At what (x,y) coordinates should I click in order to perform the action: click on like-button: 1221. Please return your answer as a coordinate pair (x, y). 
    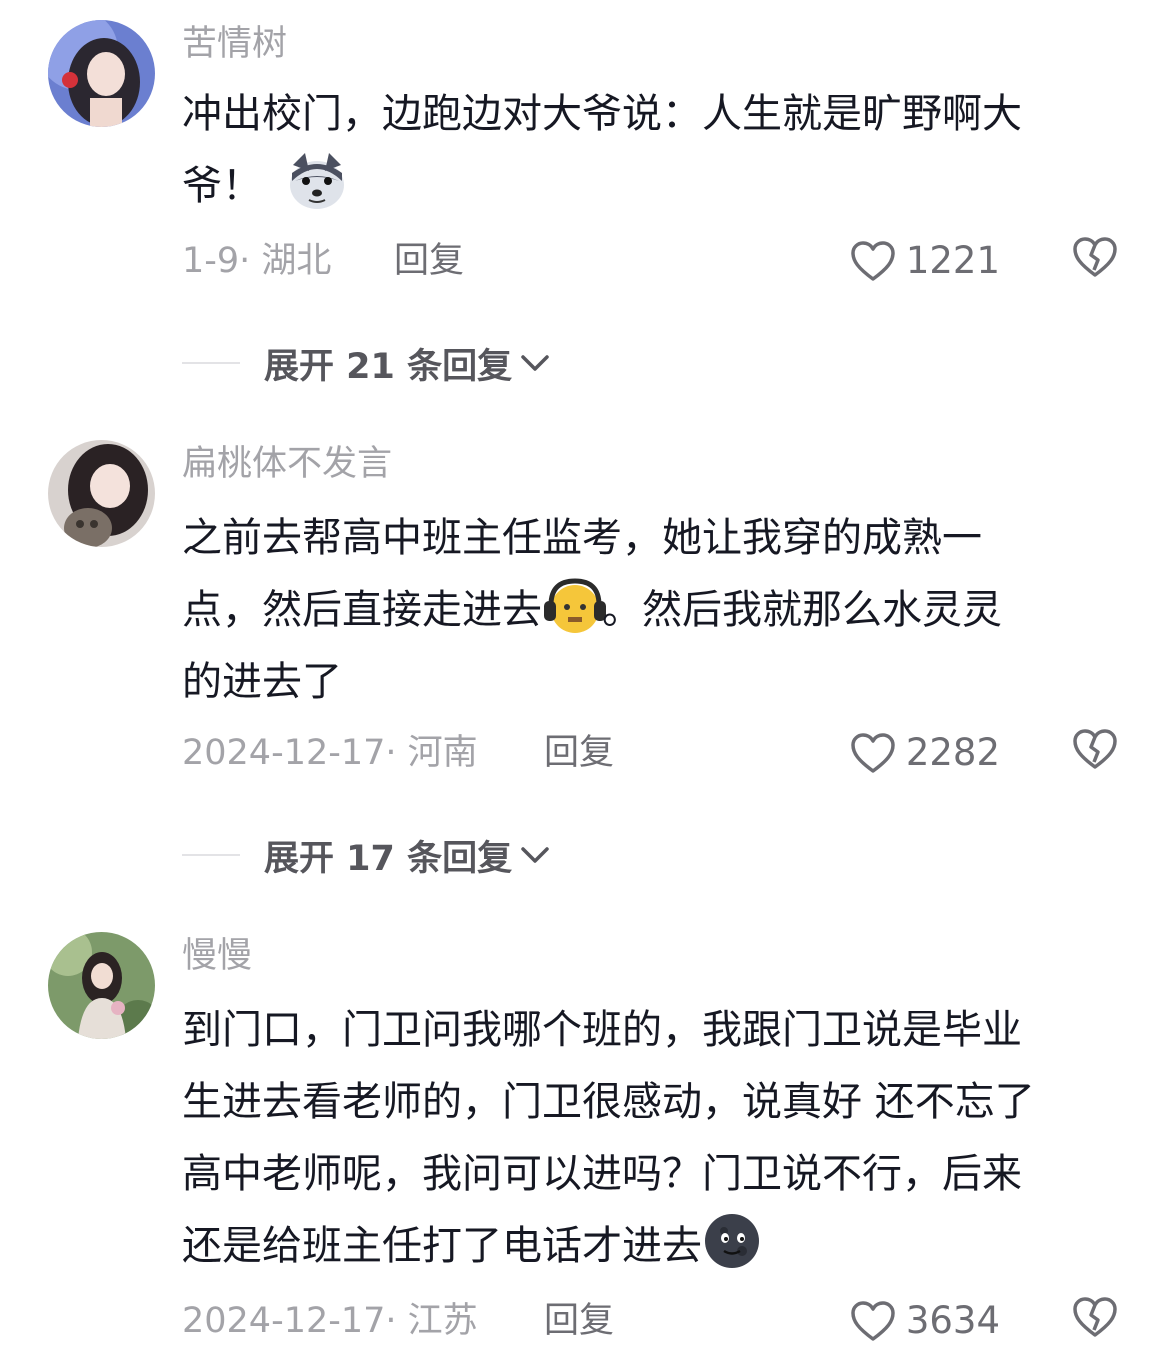
    Looking at the image, I should click on (925, 261).